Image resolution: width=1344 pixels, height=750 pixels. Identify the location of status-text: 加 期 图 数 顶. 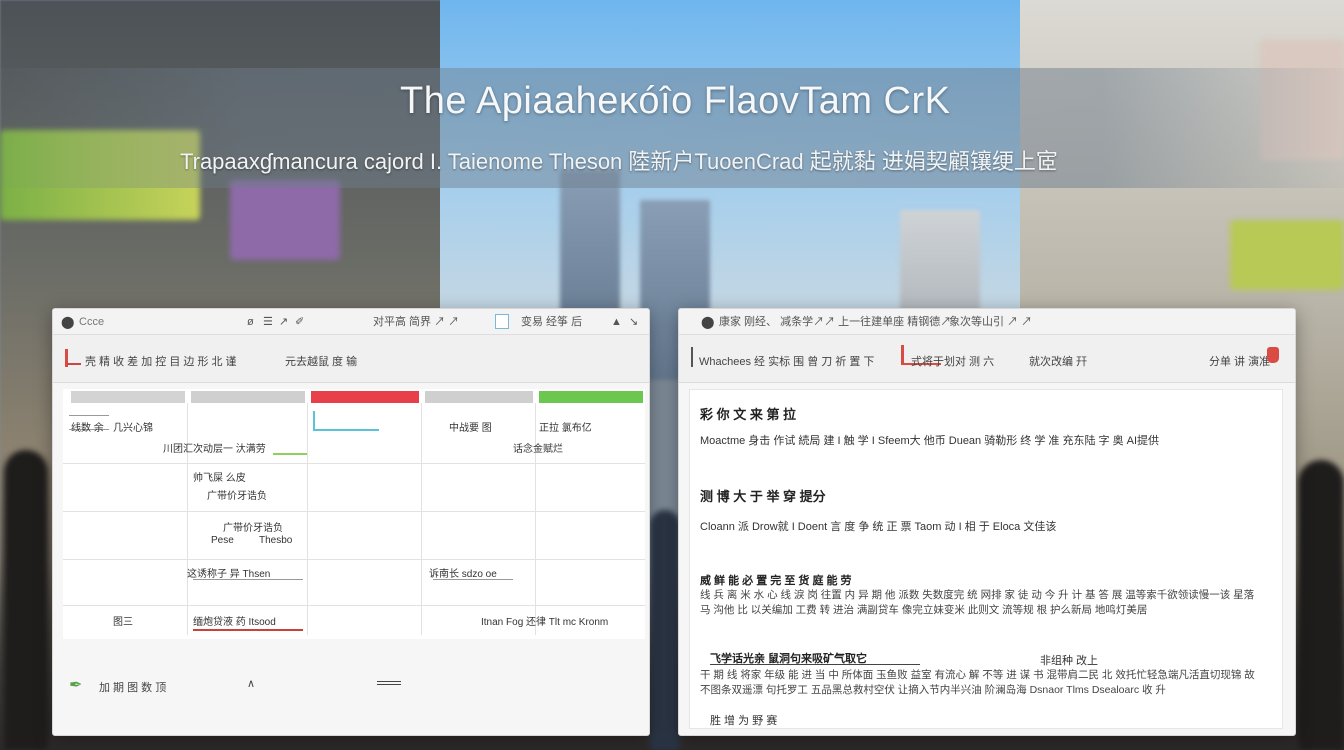
(133, 688).